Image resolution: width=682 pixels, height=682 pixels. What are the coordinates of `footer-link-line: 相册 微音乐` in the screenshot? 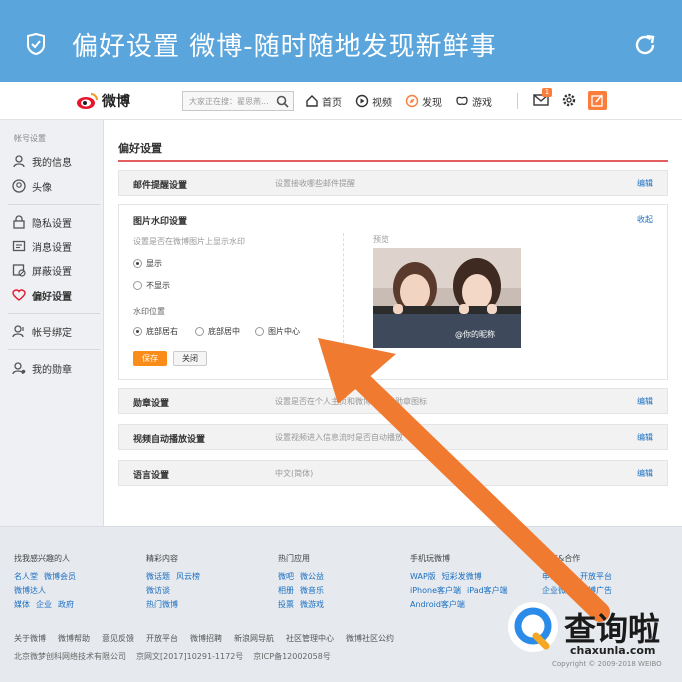 It's located at (304, 591).